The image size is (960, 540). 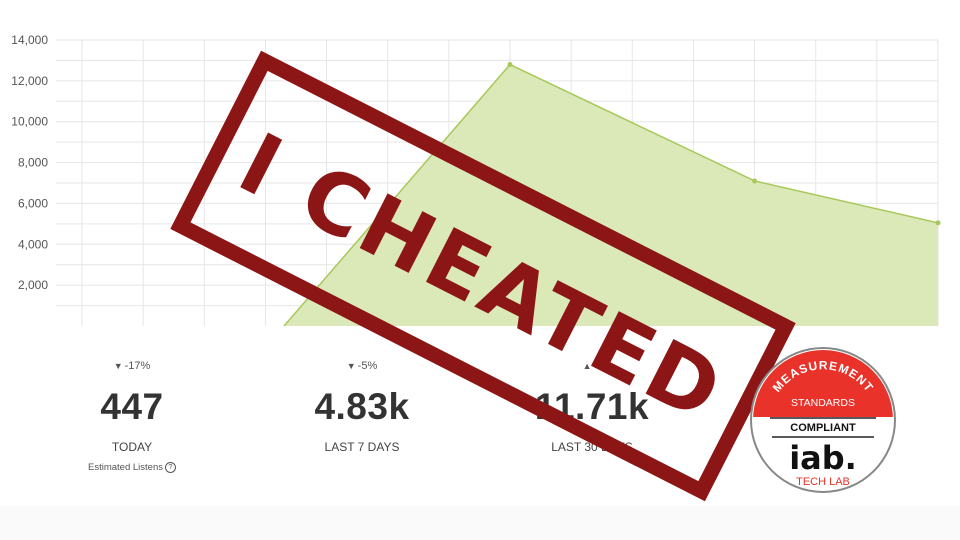 What do you see at coordinates (362, 447) in the screenshot?
I see `stat-caption: LAST 7 DAYS` at bounding box center [362, 447].